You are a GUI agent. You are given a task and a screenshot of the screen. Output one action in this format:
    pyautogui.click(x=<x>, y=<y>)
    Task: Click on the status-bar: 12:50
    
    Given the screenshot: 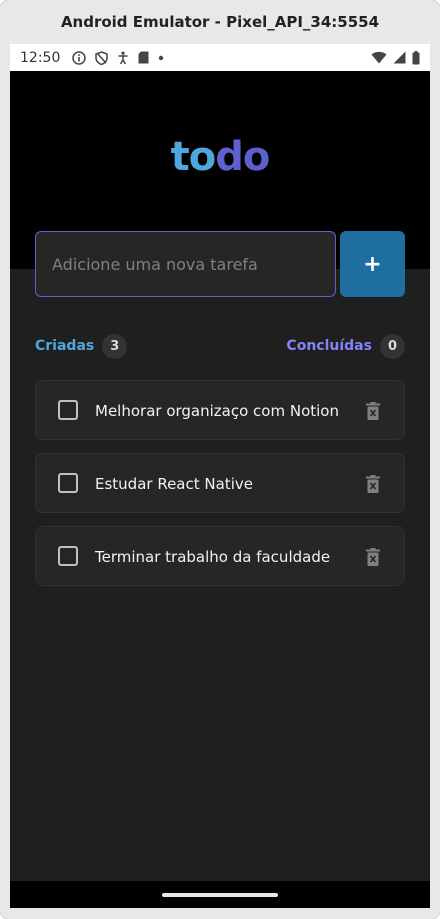 What is the action you would take?
    pyautogui.click(x=220, y=57)
    